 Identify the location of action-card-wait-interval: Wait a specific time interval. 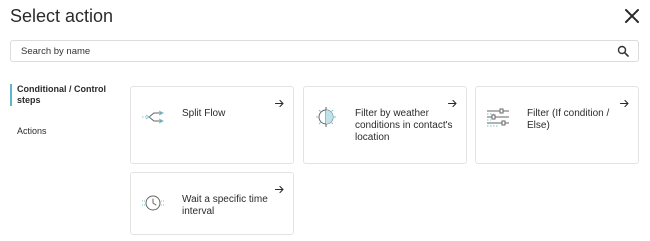
(212, 203).